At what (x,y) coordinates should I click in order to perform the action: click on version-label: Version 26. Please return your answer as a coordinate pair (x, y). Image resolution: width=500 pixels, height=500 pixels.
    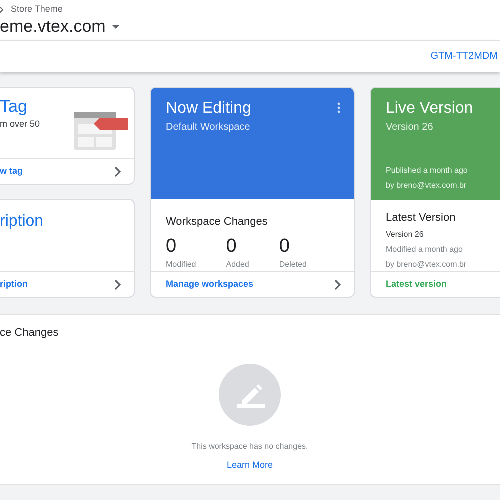
    Looking at the image, I should click on (410, 128).